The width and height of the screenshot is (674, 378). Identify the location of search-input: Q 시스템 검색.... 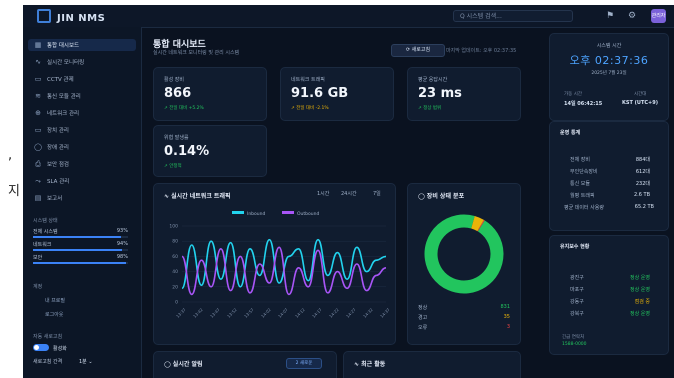
(513, 16).